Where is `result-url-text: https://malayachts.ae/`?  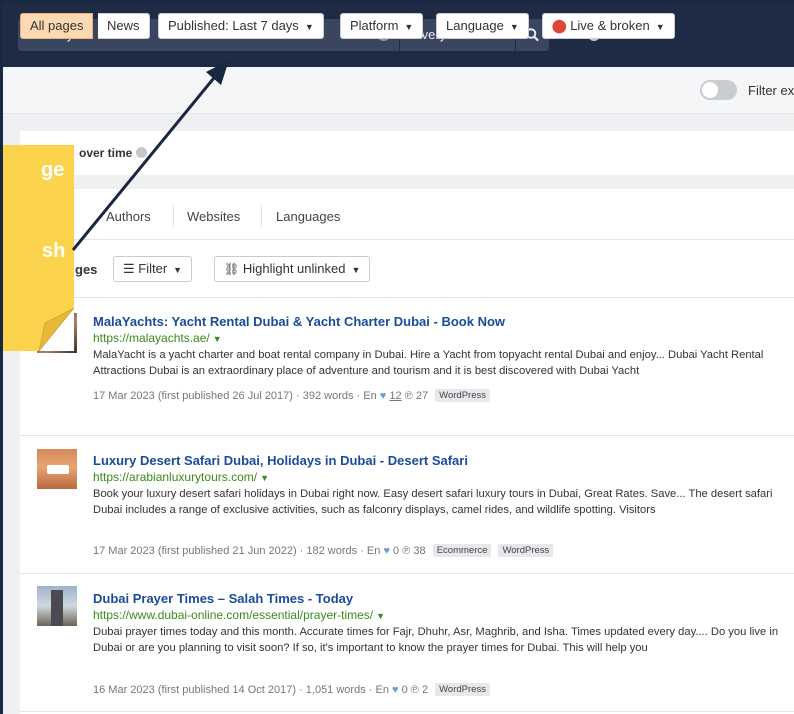 result-url-text: https://malayachts.ae/ is located at coordinates (151, 338).